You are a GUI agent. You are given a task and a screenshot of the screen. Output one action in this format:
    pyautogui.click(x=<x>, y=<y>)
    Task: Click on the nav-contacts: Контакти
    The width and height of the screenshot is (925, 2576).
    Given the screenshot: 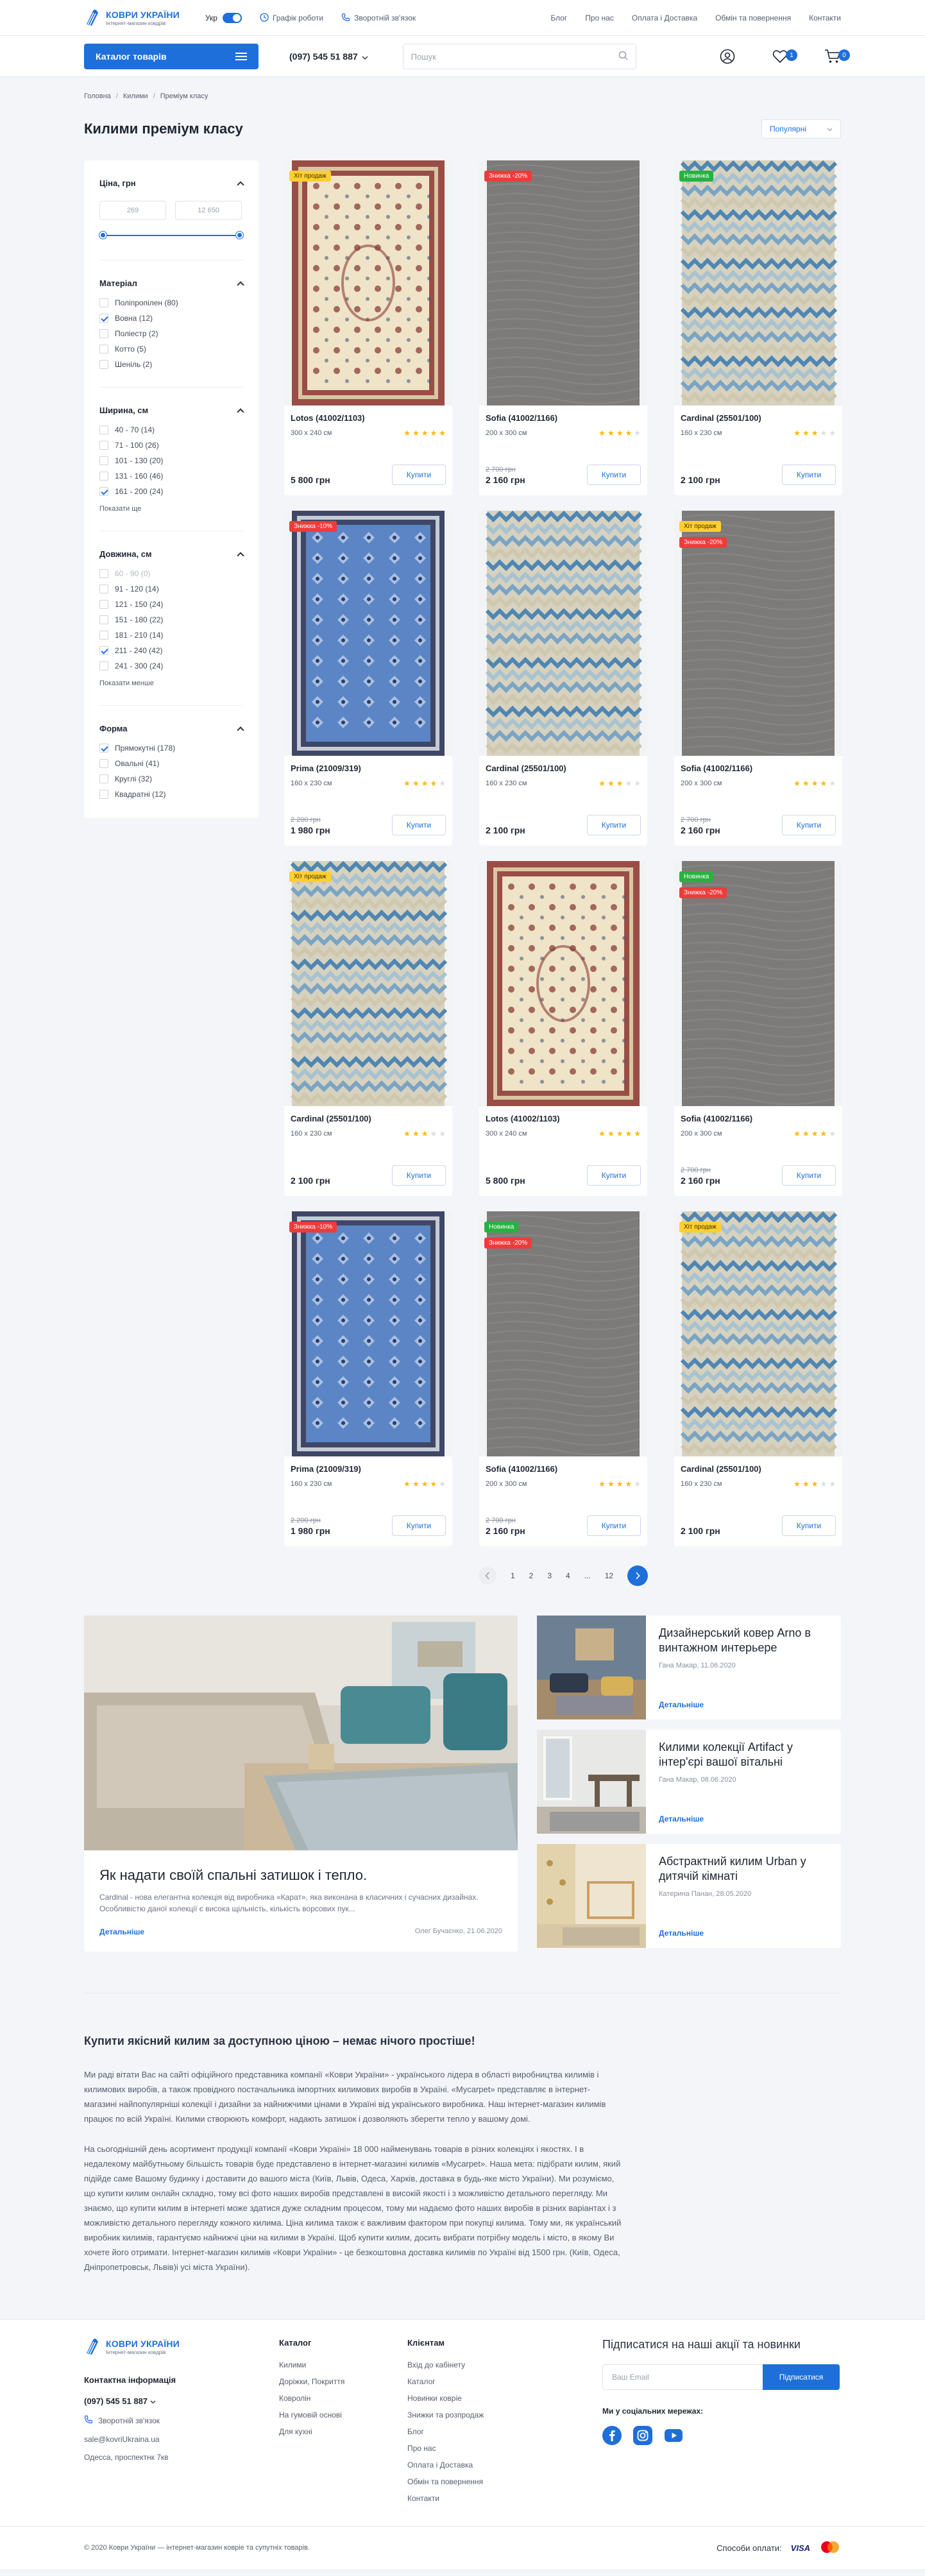 What is the action you would take?
    pyautogui.click(x=825, y=17)
    